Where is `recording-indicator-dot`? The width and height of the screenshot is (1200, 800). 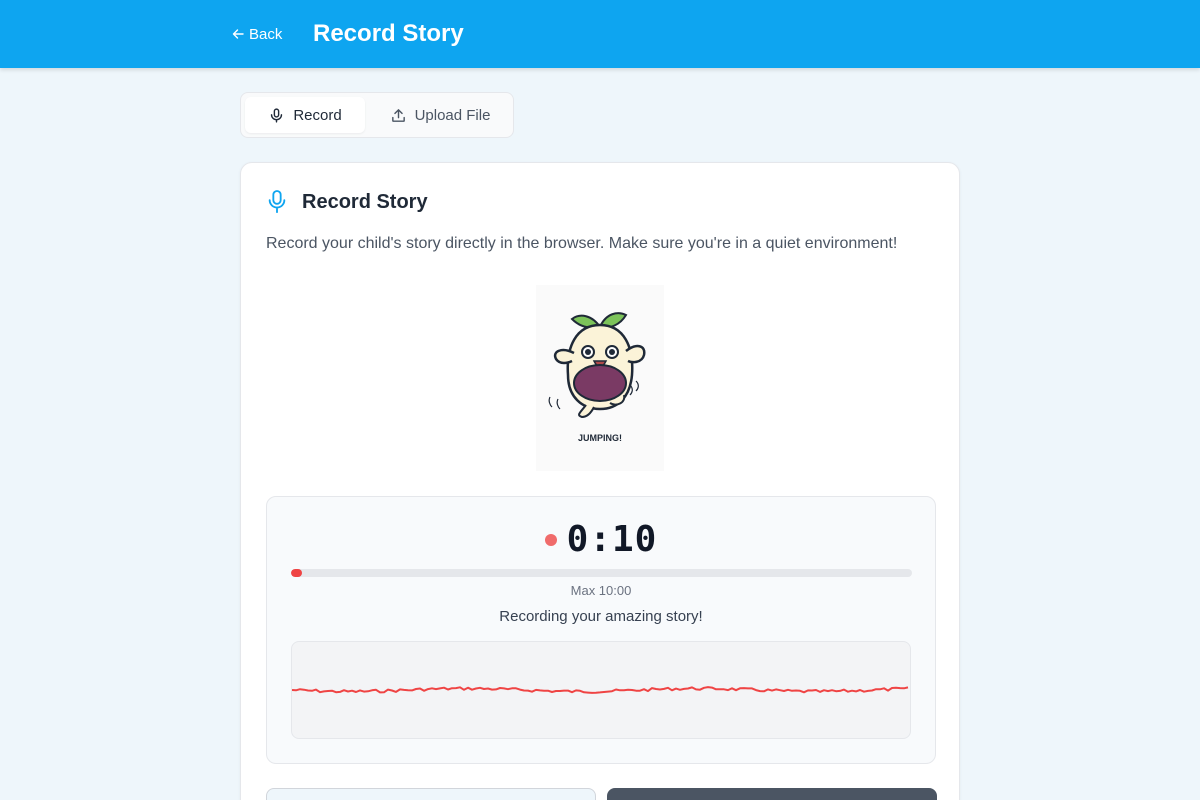 recording-indicator-dot is located at coordinates (550, 539).